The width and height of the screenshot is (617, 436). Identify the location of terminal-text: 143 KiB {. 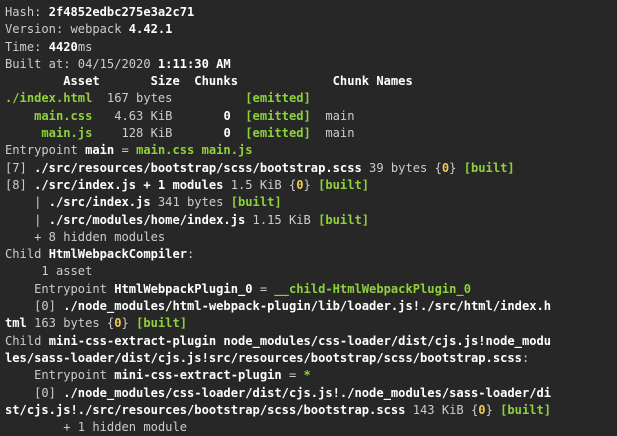
(442, 409).